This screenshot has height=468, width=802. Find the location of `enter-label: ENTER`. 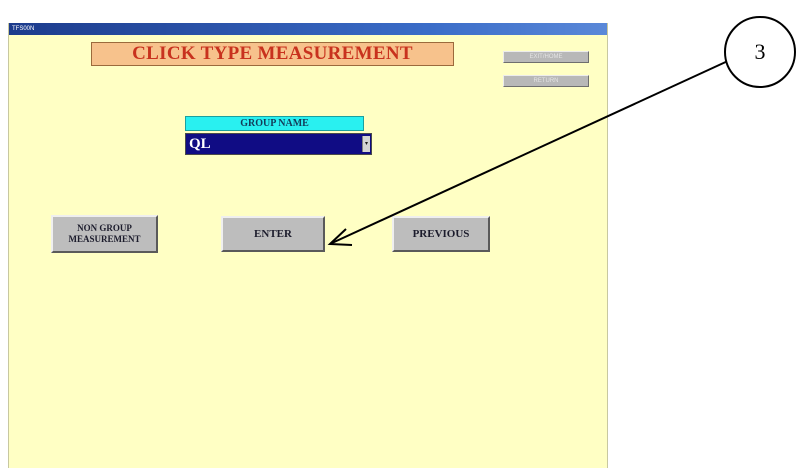

enter-label: ENTER is located at coordinates (273, 234).